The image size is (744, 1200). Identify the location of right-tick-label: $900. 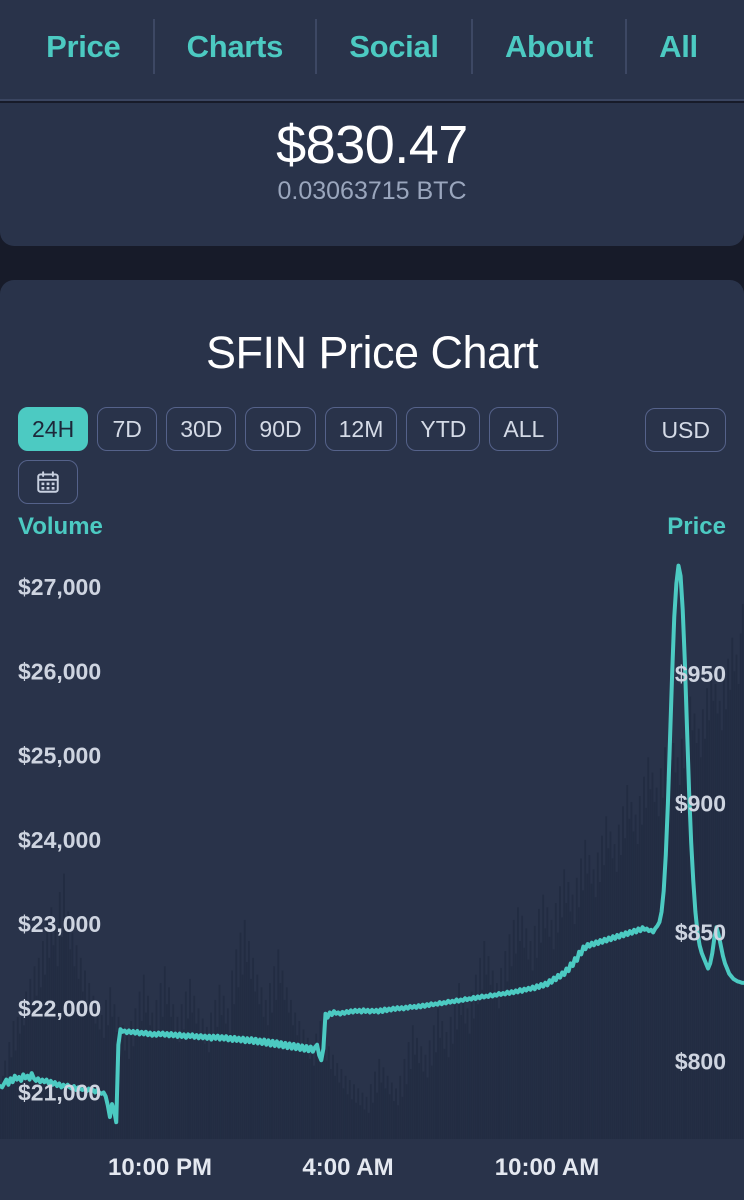
(700, 803).